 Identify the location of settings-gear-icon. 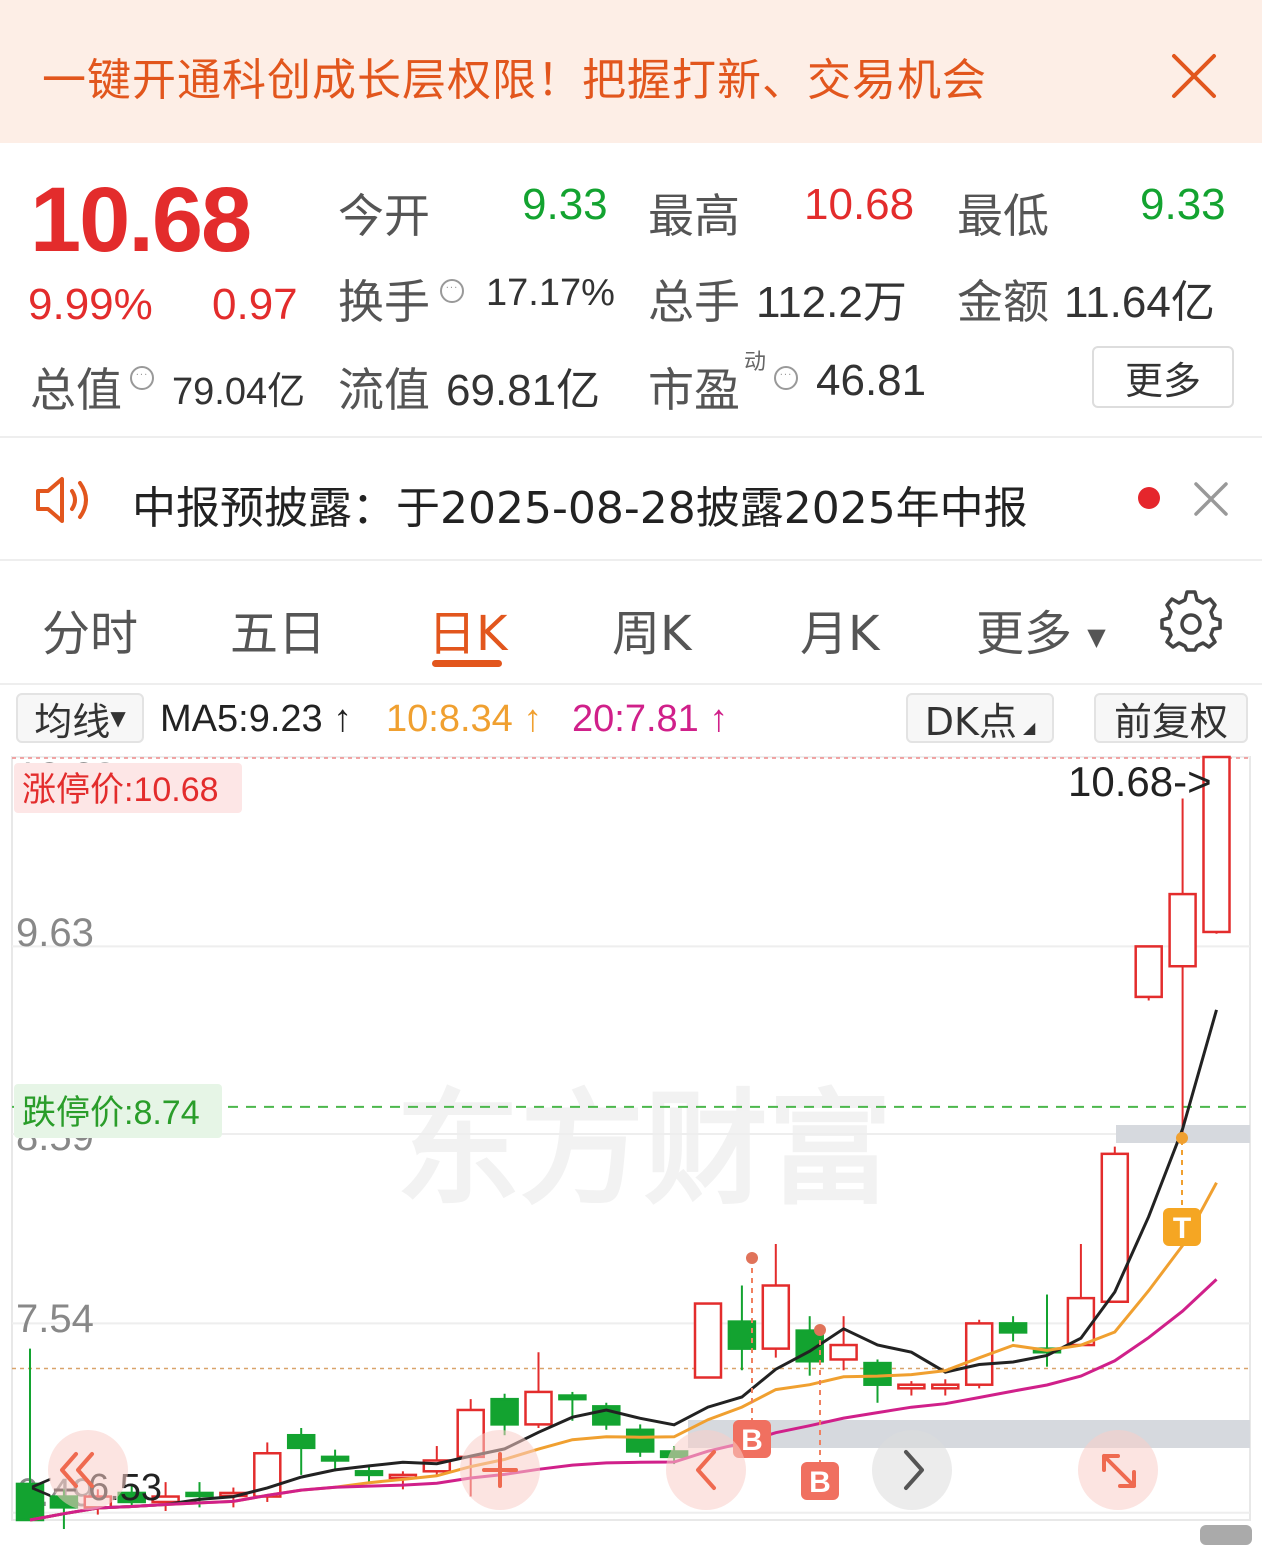
(1191, 623).